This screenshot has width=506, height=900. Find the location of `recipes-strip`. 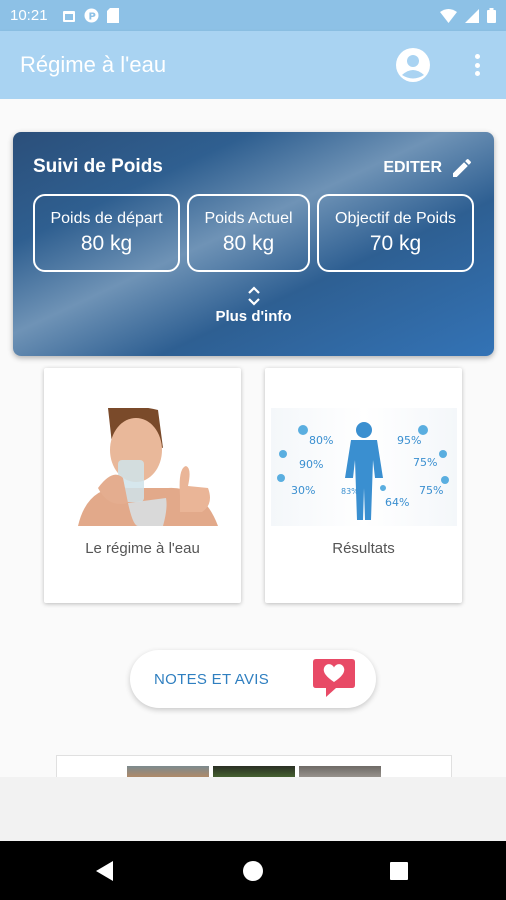

recipes-strip is located at coordinates (254, 766).